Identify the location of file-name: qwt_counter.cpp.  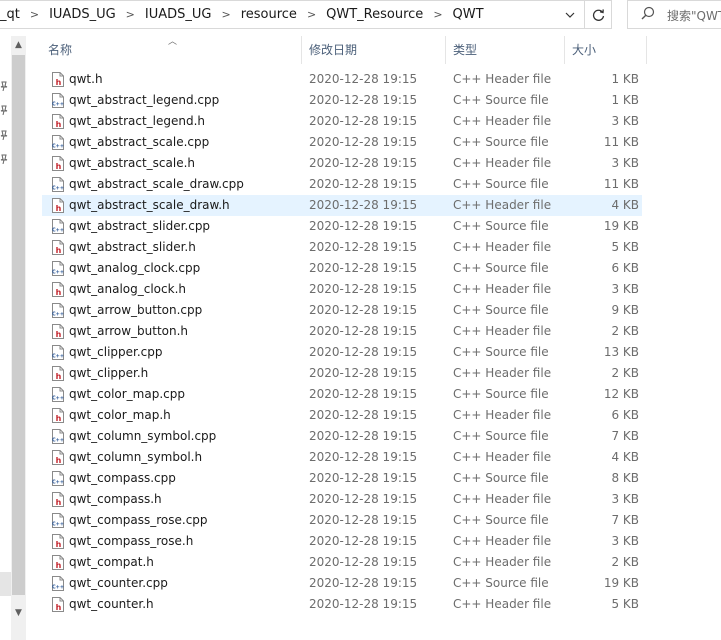
(118, 583).